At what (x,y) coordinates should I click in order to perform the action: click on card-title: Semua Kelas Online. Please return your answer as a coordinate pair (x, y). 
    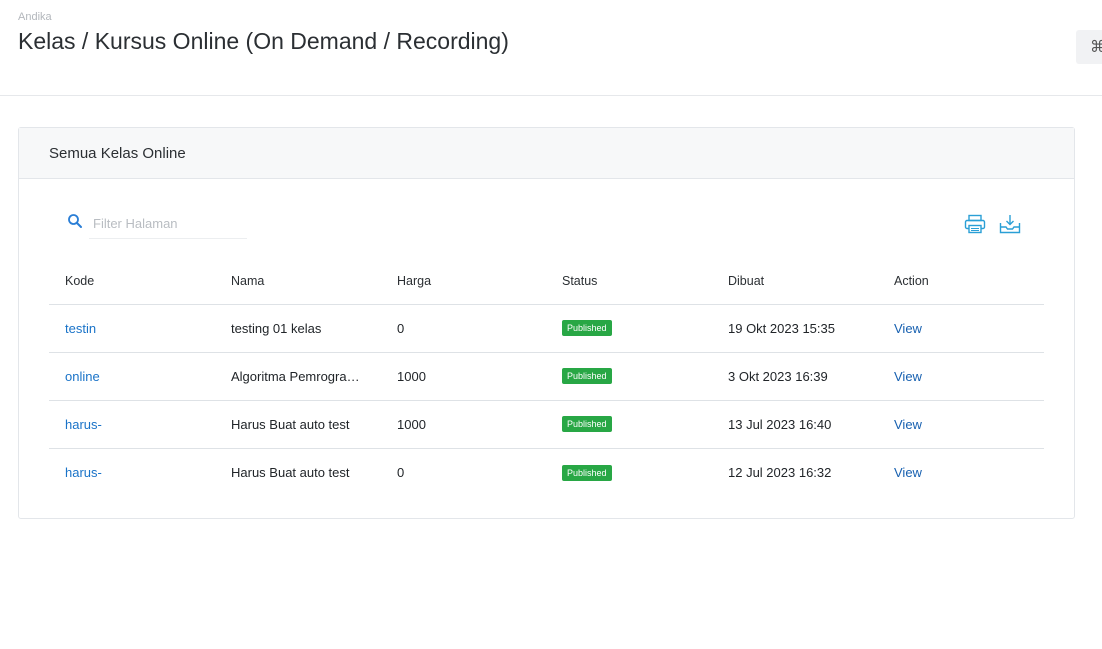
    Looking at the image, I should click on (546, 153).